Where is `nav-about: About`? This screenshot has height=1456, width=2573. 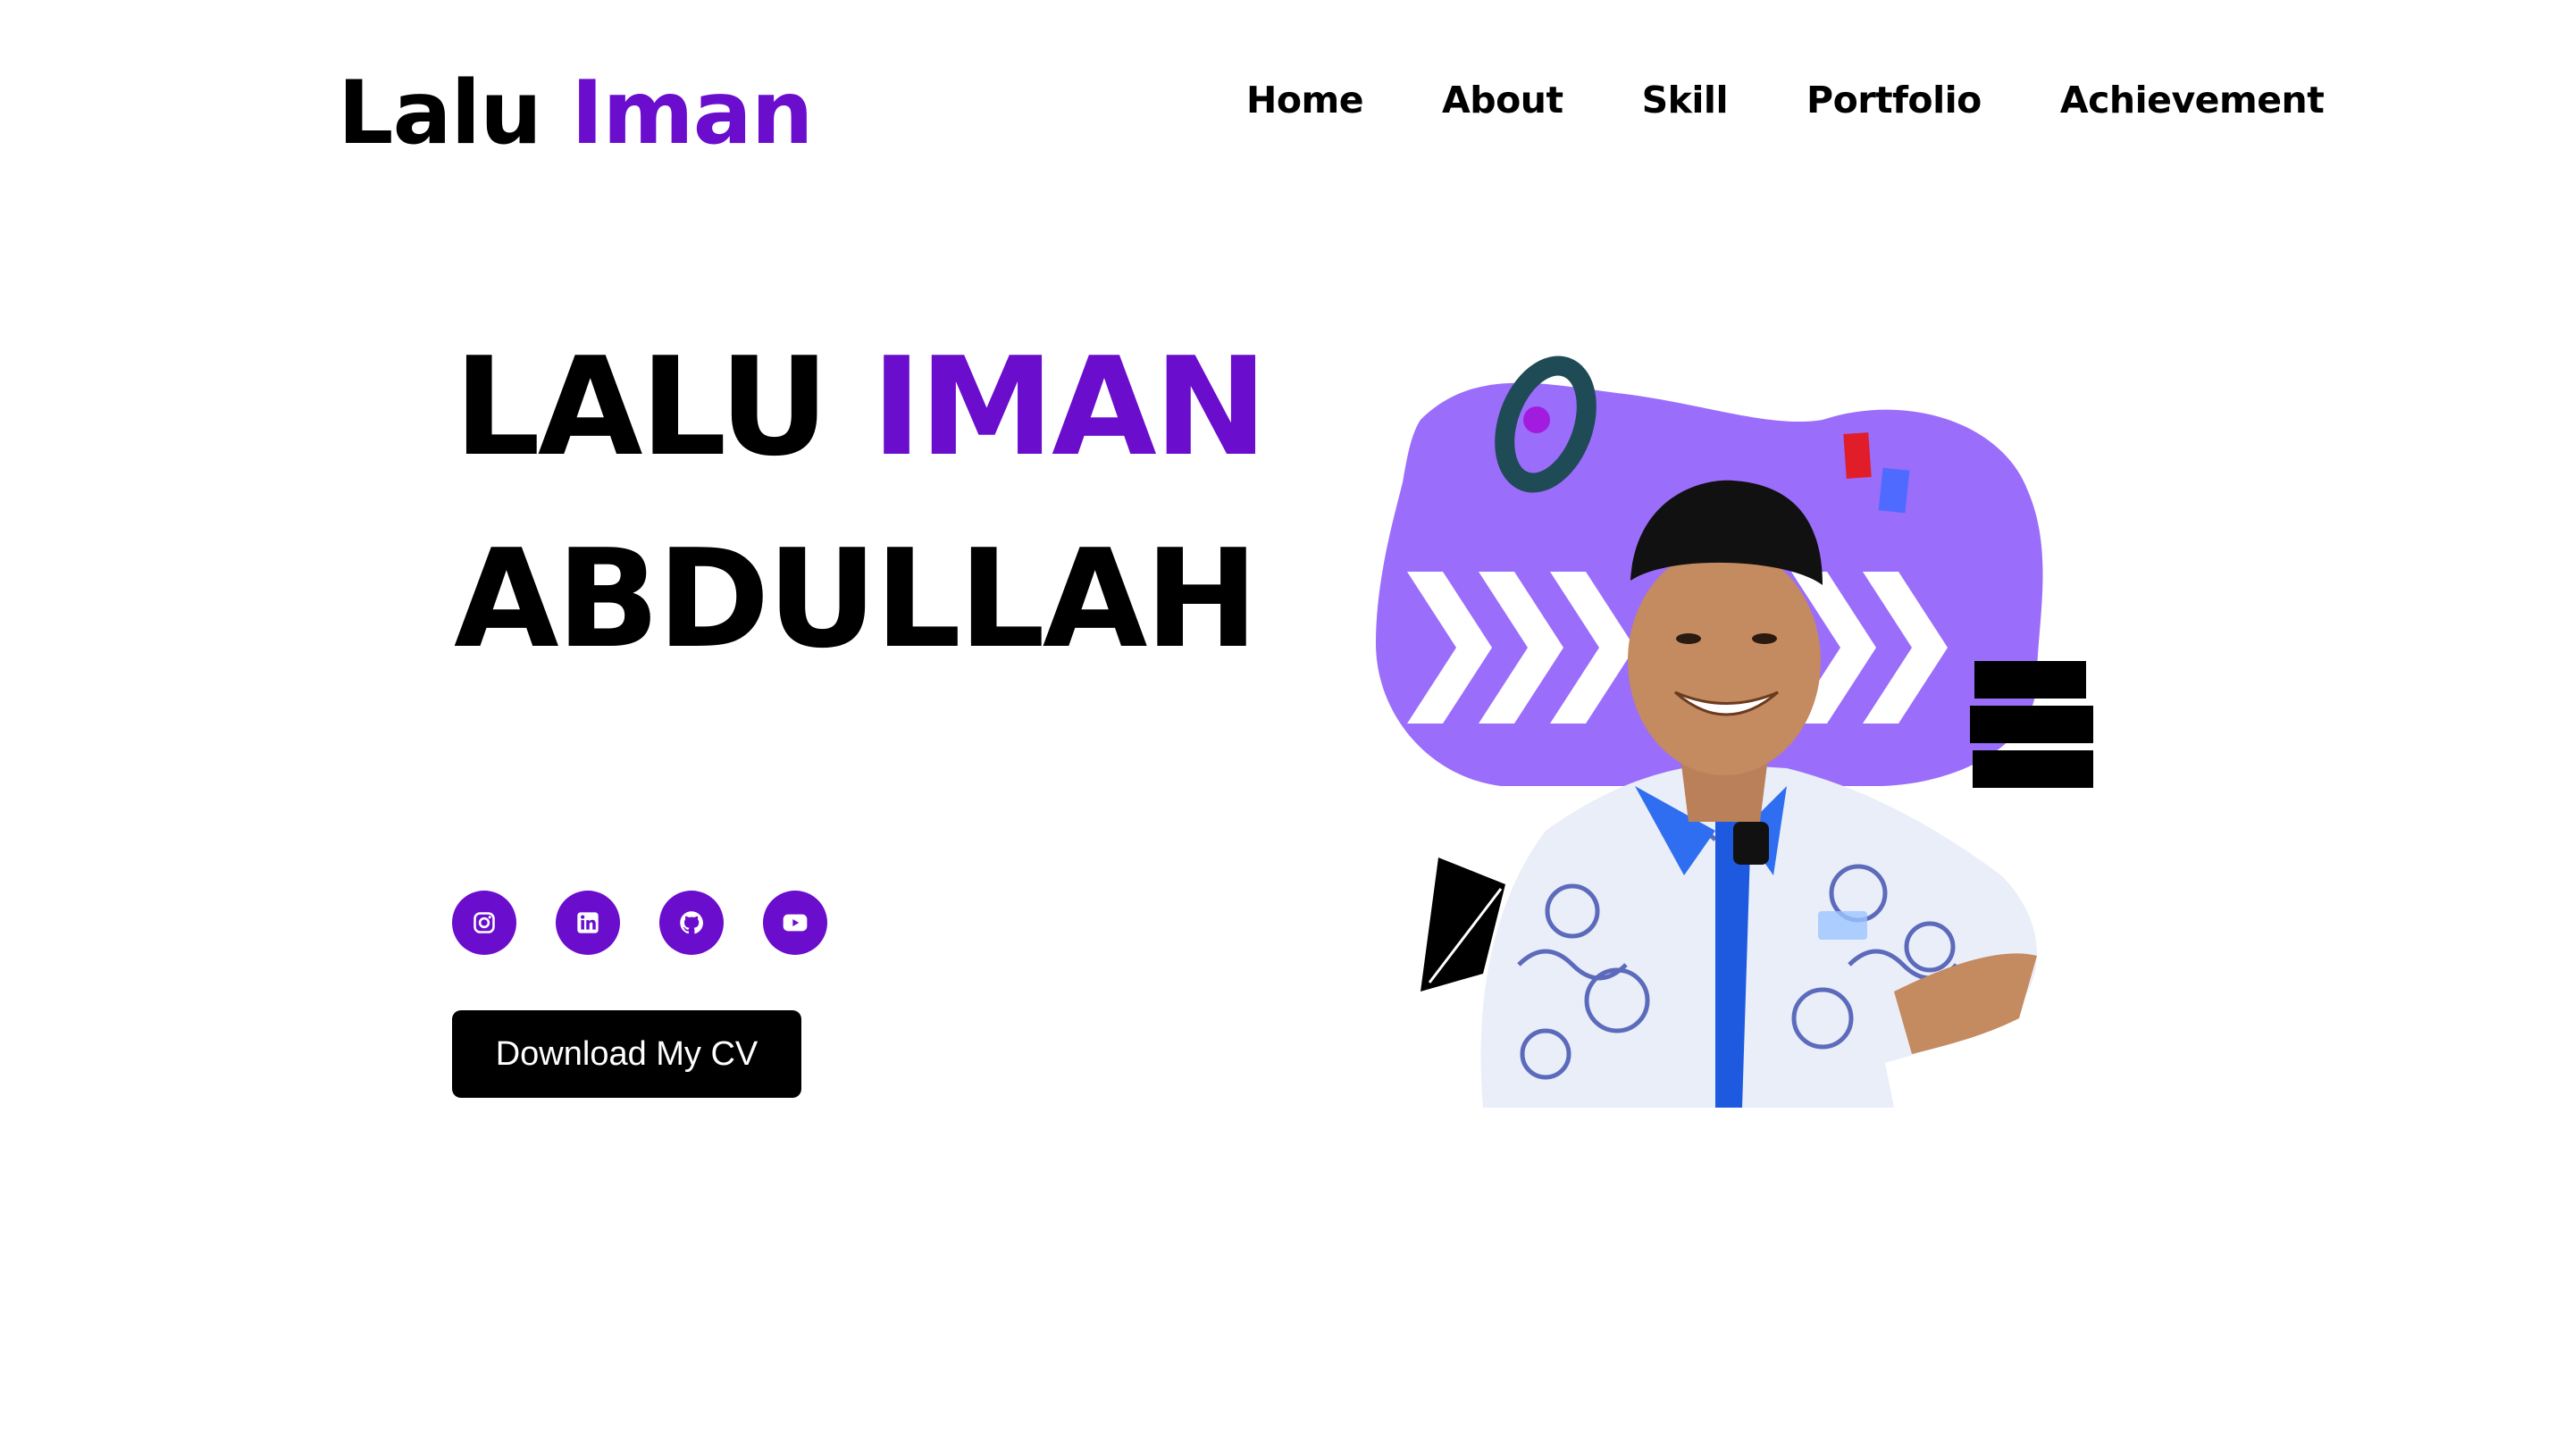
nav-about: About is located at coordinates (1502, 100).